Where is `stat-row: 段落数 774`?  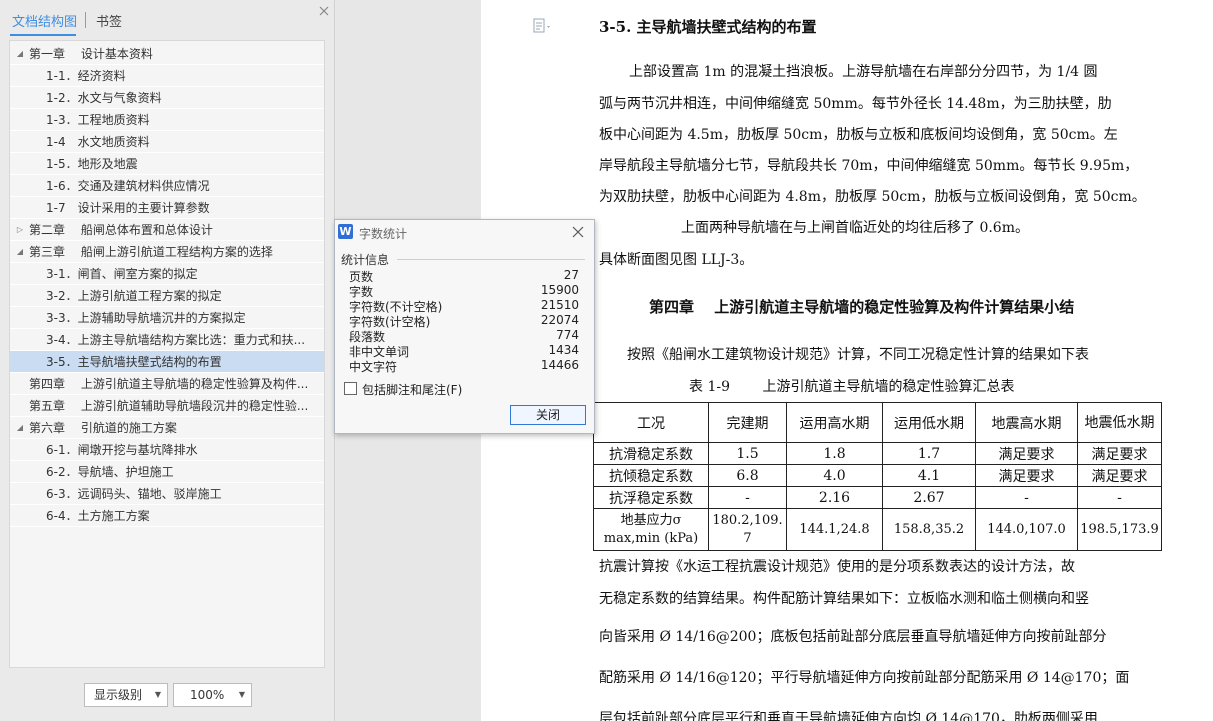
stat-row: 段落数 774 is located at coordinates (464, 336).